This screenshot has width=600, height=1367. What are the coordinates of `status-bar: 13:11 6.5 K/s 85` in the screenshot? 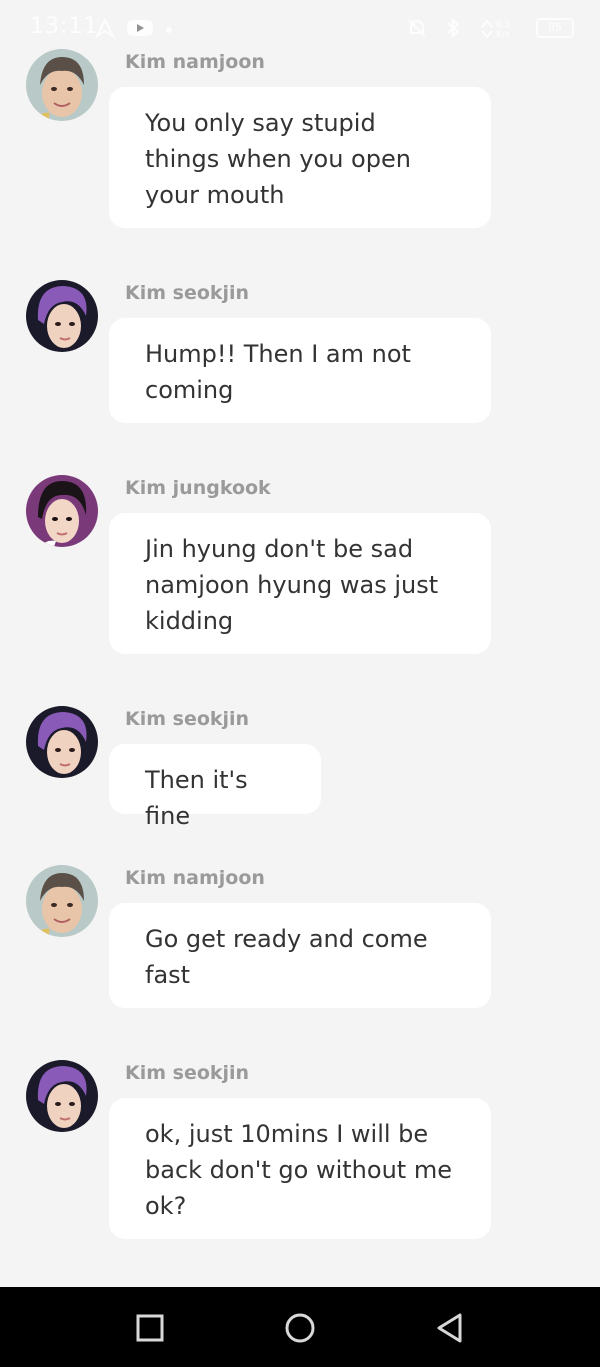 It's located at (300, 30).